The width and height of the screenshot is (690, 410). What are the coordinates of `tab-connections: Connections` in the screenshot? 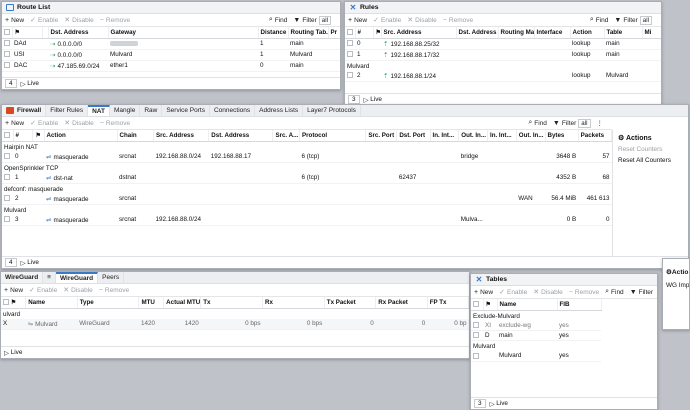 It's located at (233, 110).